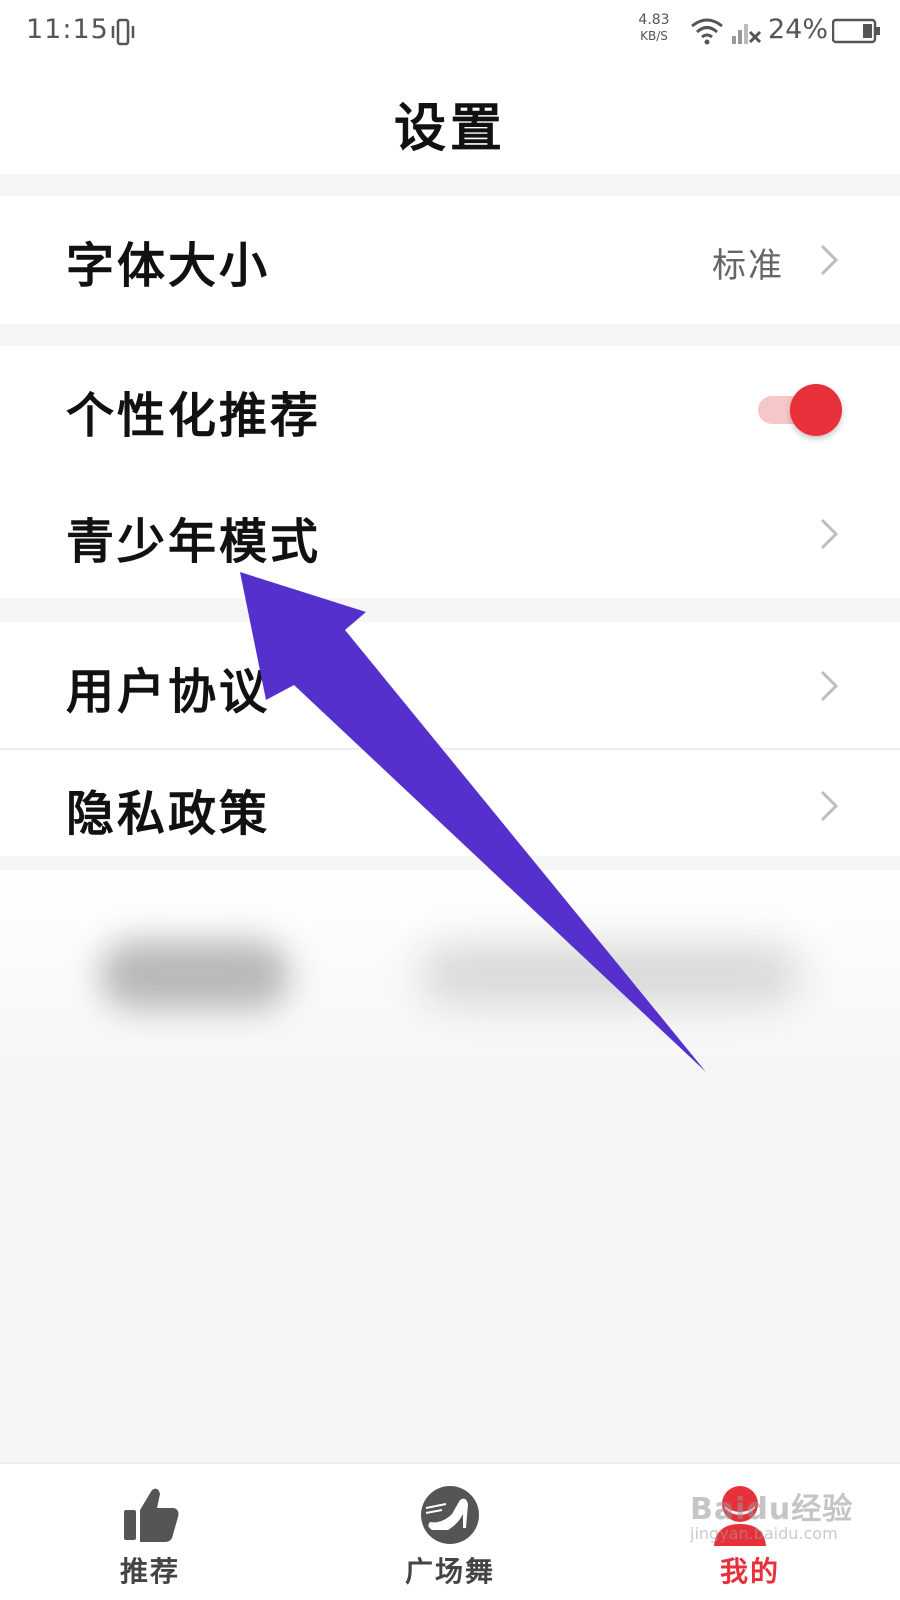 The width and height of the screenshot is (900, 1600). What do you see at coordinates (149, 1571) in the screenshot?
I see `nav-label-recommend: 推荐` at bounding box center [149, 1571].